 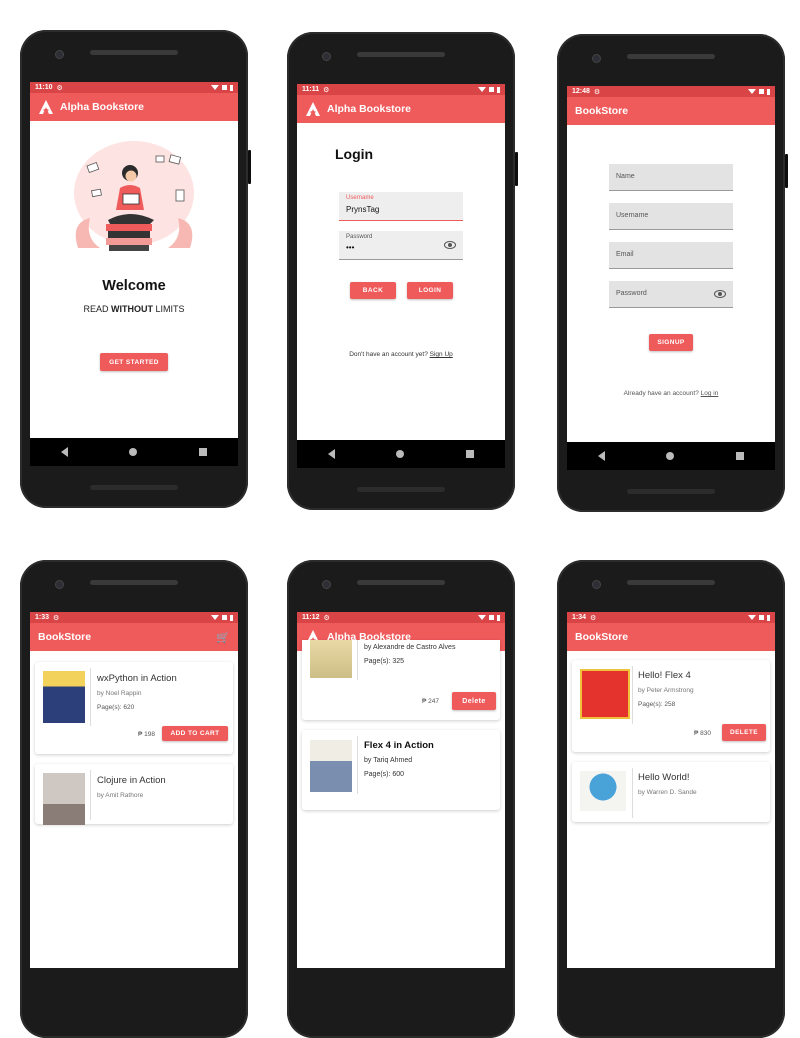 I want to click on app-bar: BookStore 🛒, so click(x=134, y=637).